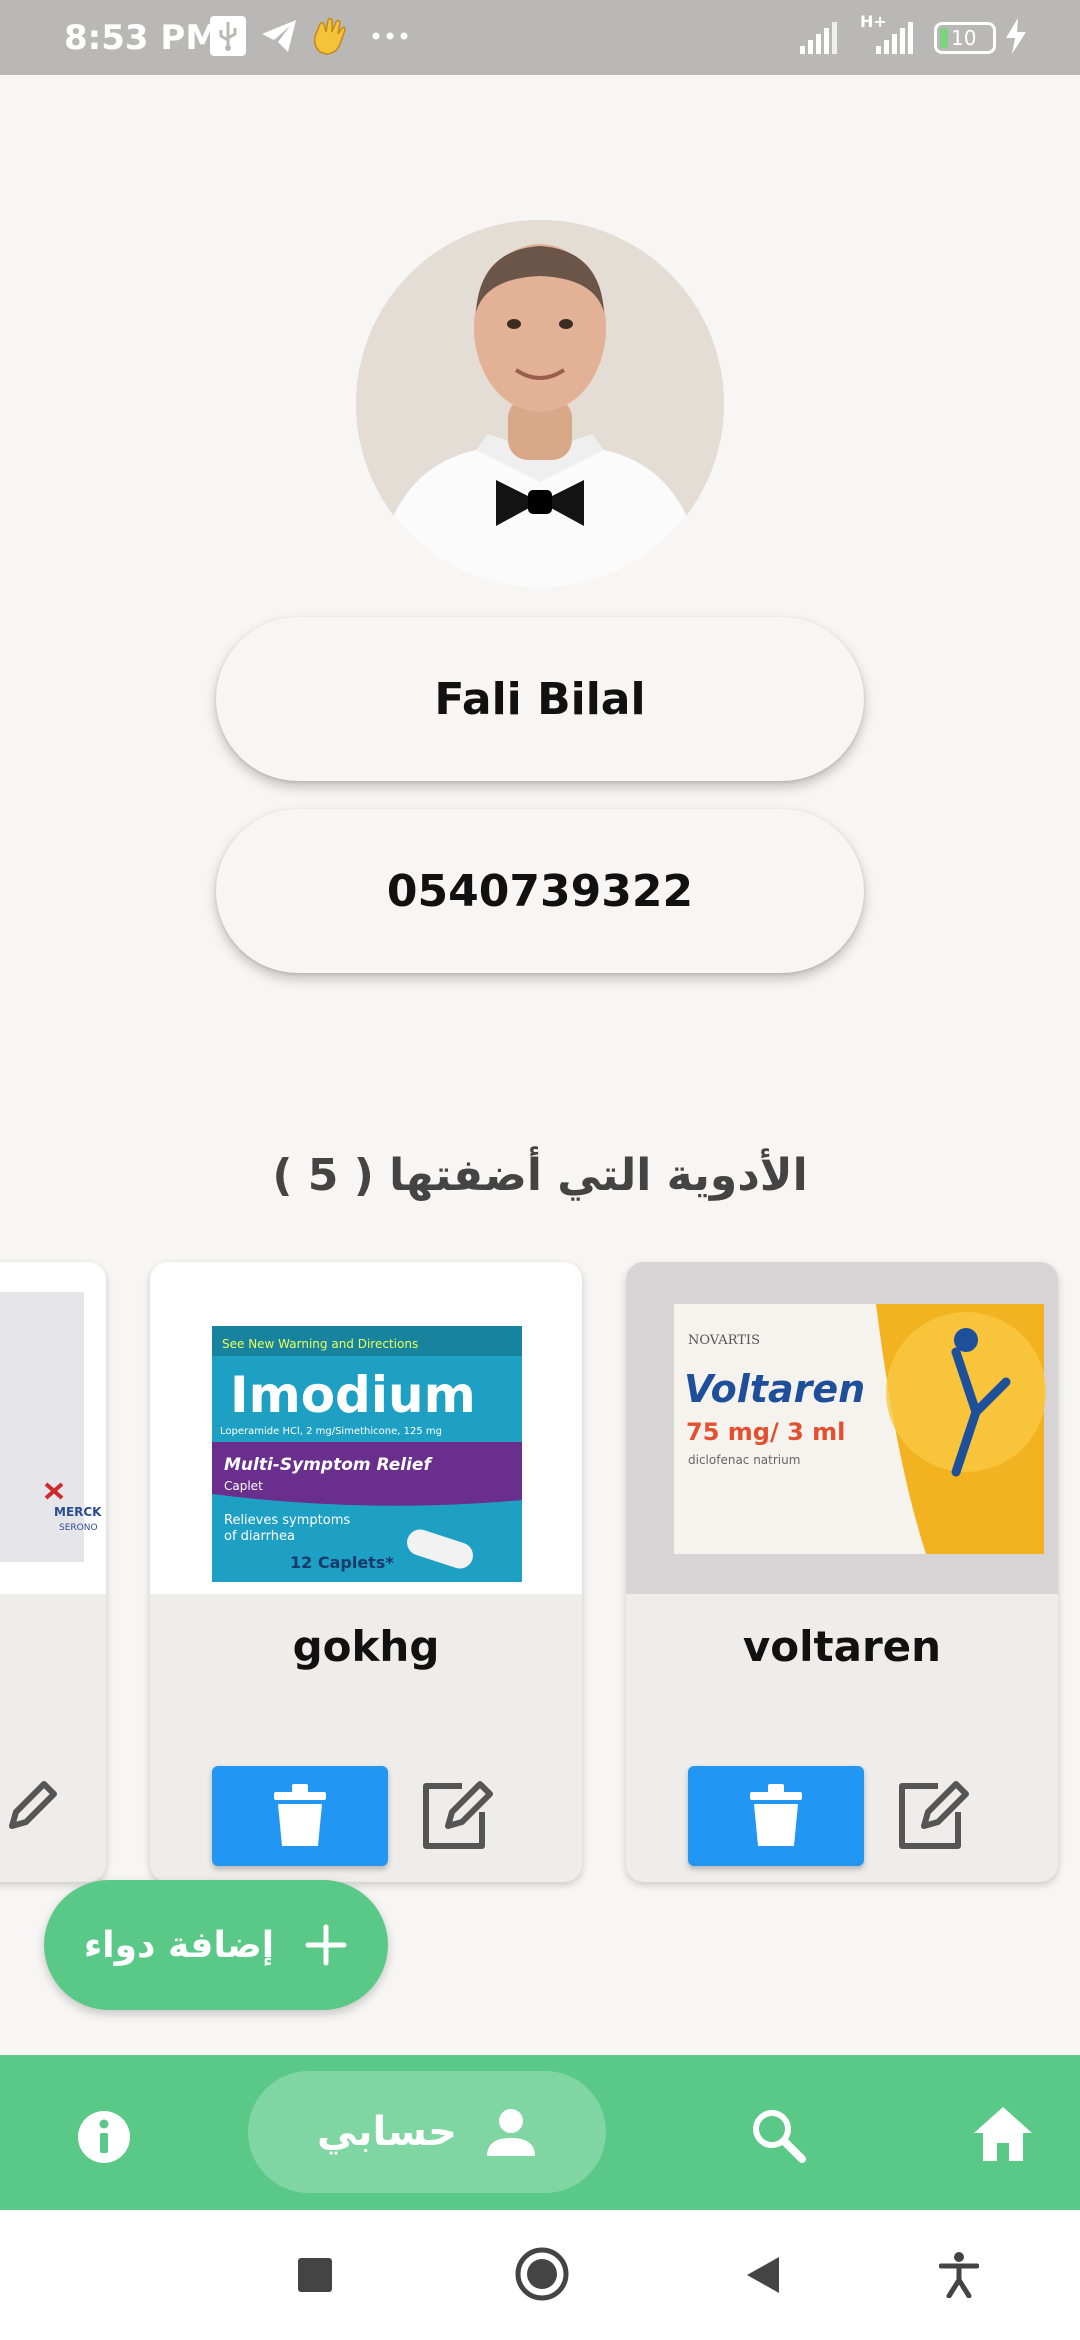 The width and height of the screenshot is (1080, 2340). I want to click on more-dots-icon, so click(390, 36).